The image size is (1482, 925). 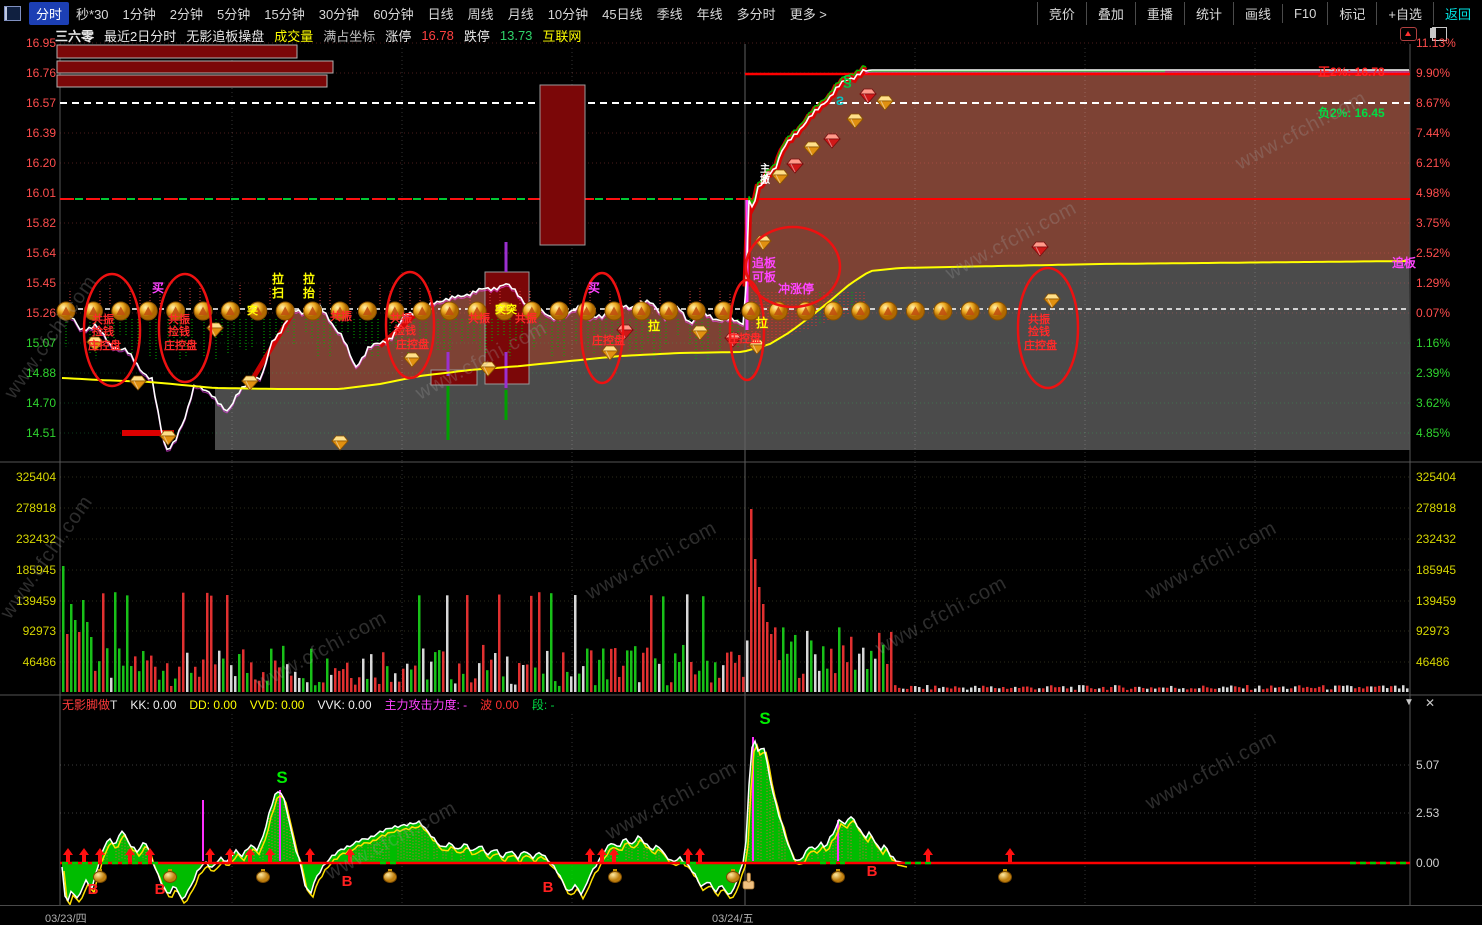 What do you see at coordinates (1409, 702) in the screenshot?
I see `chevron-down-icon: ▼` at bounding box center [1409, 702].